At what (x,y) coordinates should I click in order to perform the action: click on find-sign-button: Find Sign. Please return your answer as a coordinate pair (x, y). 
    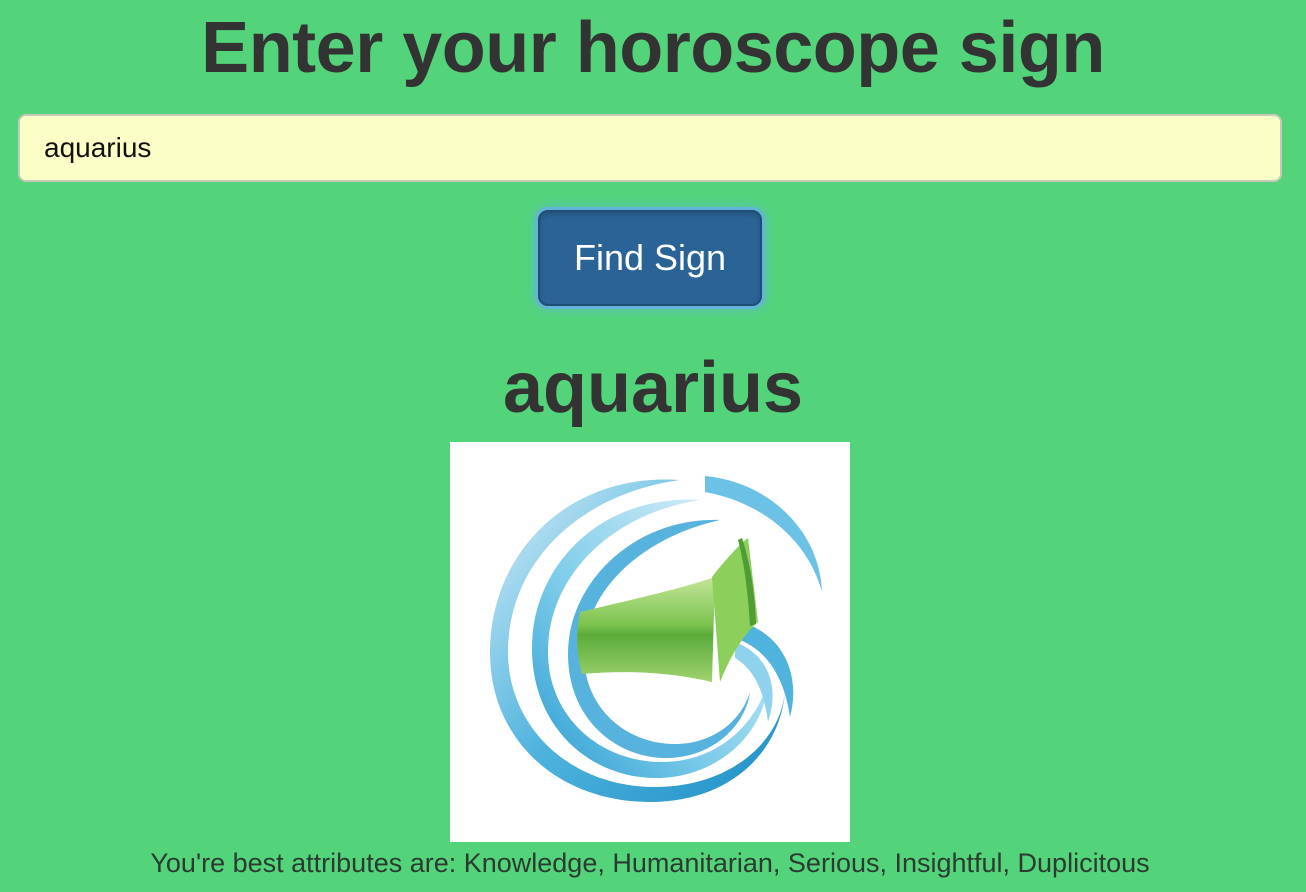
    Looking at the image, I should click on (650, 258).